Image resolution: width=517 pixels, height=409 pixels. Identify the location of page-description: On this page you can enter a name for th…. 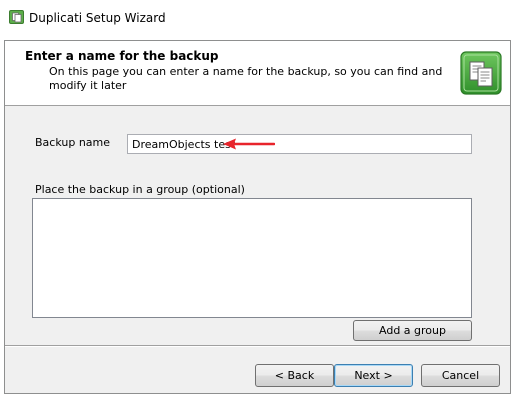
(246, 78).